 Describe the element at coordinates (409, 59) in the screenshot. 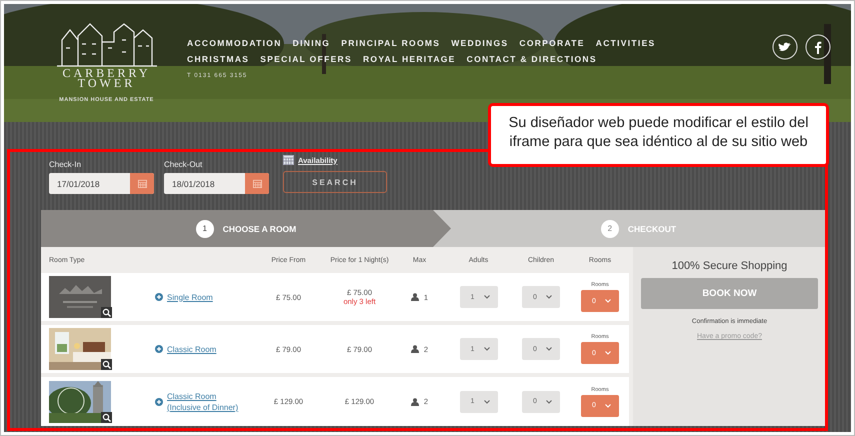

I see `nav-link: ROYAL HERITAGE` at that location.